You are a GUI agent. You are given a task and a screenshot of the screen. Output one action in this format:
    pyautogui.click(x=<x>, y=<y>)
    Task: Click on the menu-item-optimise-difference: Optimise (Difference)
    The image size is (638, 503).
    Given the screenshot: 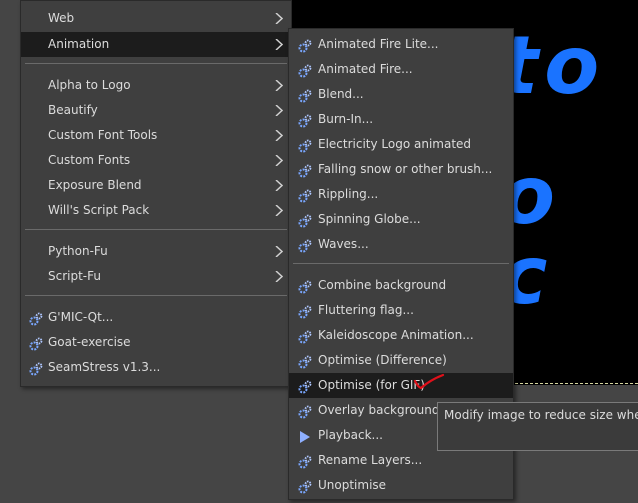 What is the action you would take?
    pyautogui.click(x=401, y=360)
    